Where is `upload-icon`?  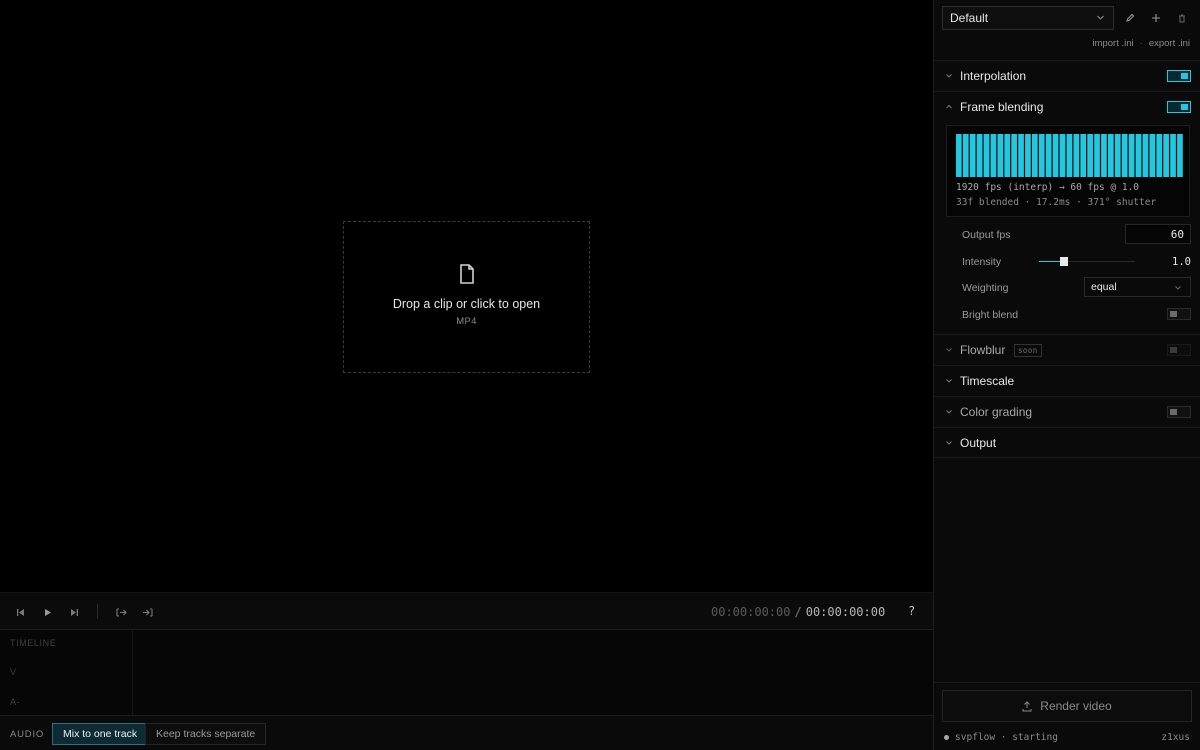
upload-icon is located at coordinates (1027, 705).